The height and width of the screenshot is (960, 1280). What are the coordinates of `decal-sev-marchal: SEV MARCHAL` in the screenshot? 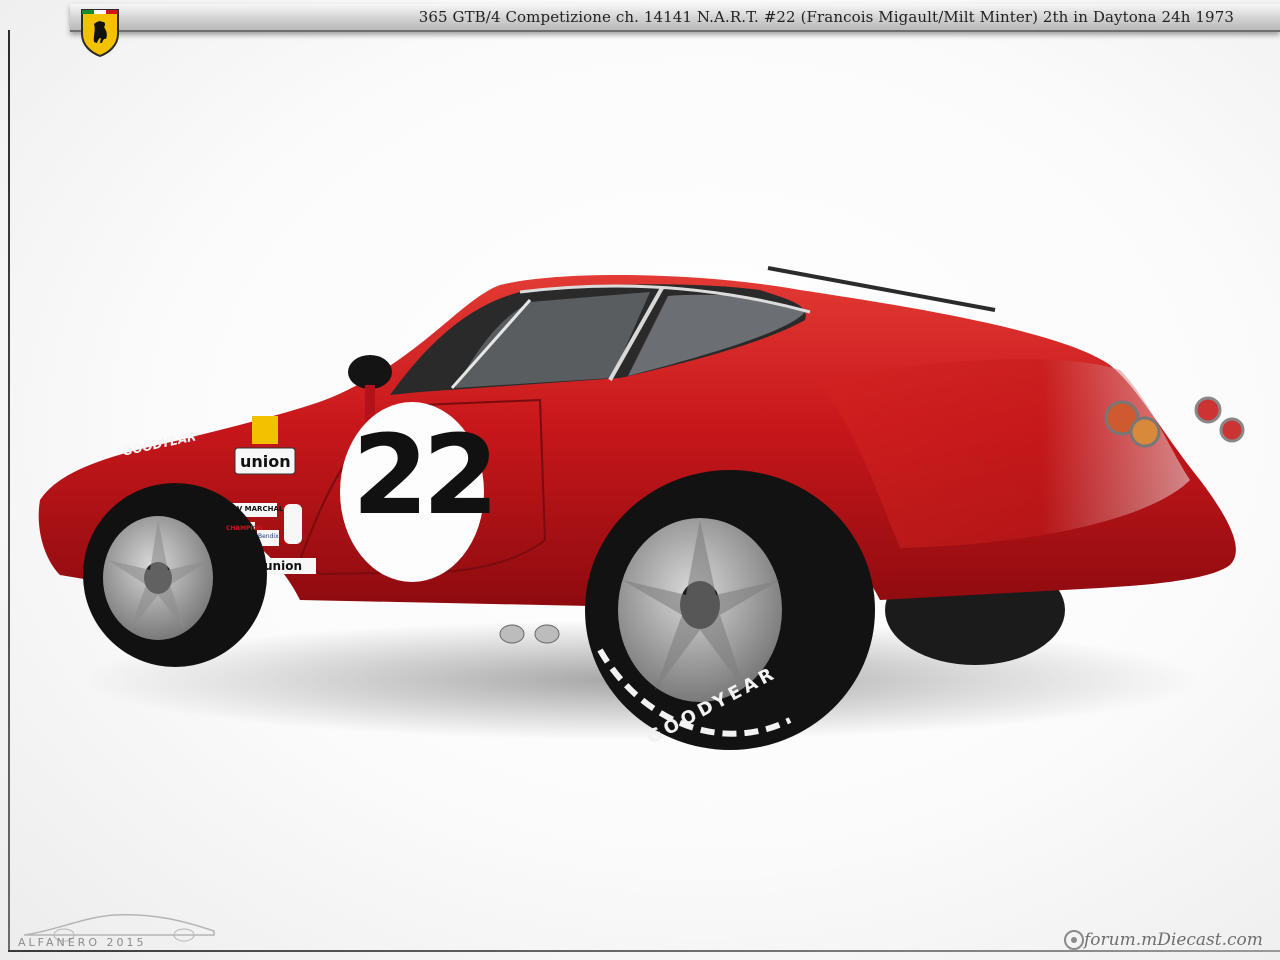 It's located at (255, 509).